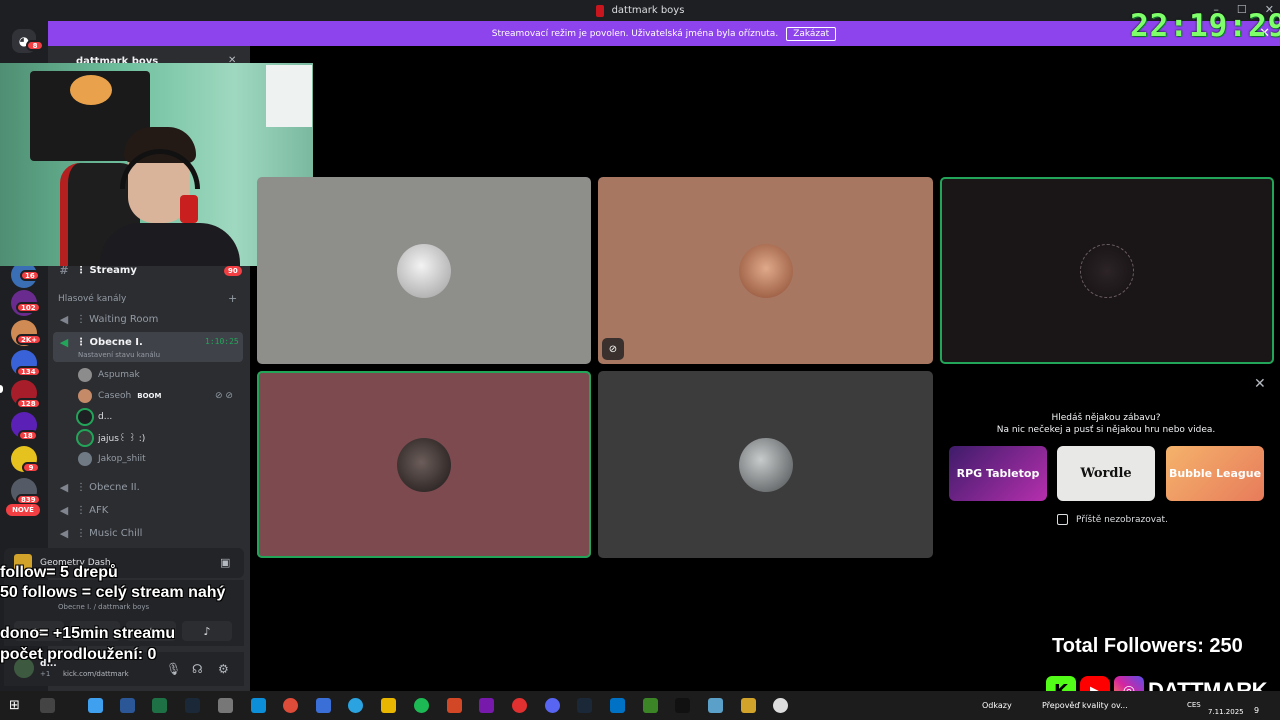 The height and width of the screenshot is (720, 1280). What do you see at coordinates (355, 705) in the screenshot?
I see `telegram-icon` at bounding box center [355, 705].